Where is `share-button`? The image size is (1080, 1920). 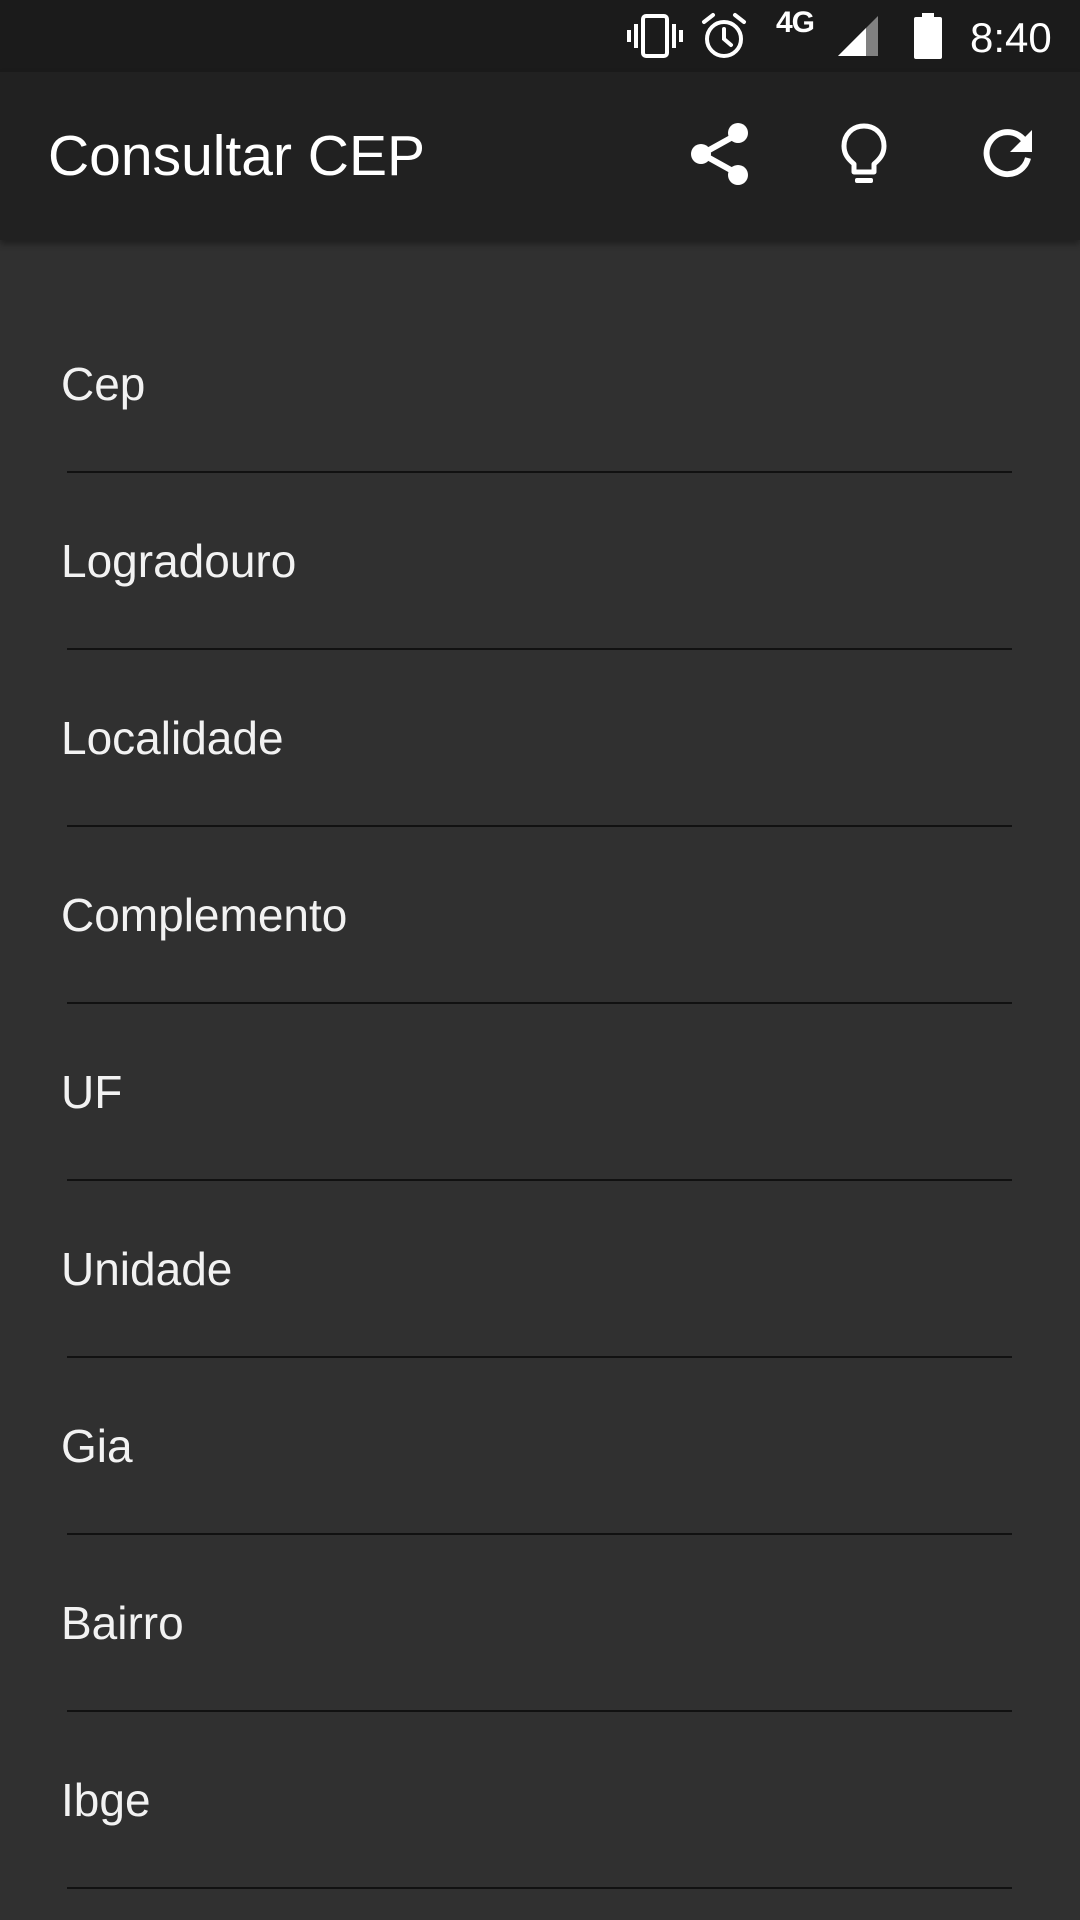
share-button is located at coordinates (720, 156).